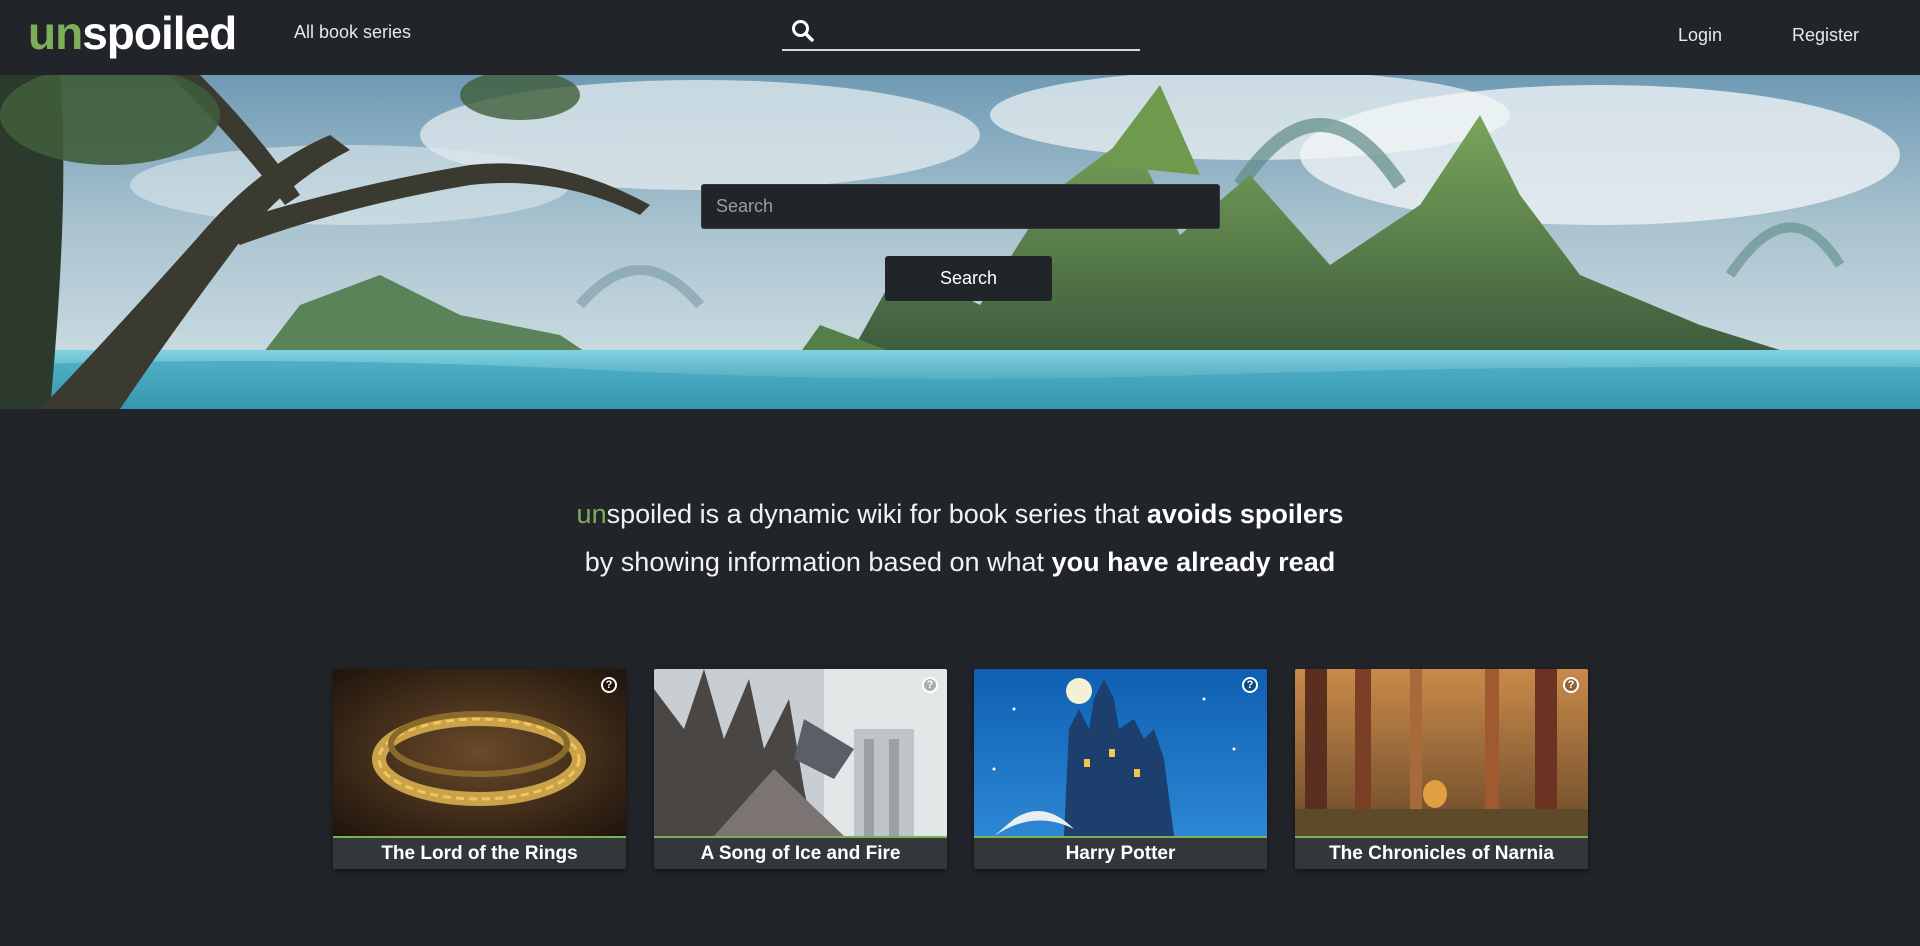 The image size is (1920, 946). Describe the element at coordinates (960, 206) in the screenshot. I see `hero-search-input` at that location.